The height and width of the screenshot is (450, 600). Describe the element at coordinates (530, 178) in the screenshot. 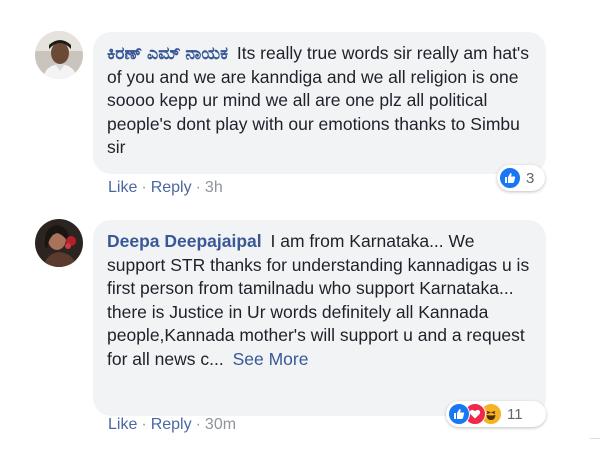

I see `reaction-count: 3` at that location.